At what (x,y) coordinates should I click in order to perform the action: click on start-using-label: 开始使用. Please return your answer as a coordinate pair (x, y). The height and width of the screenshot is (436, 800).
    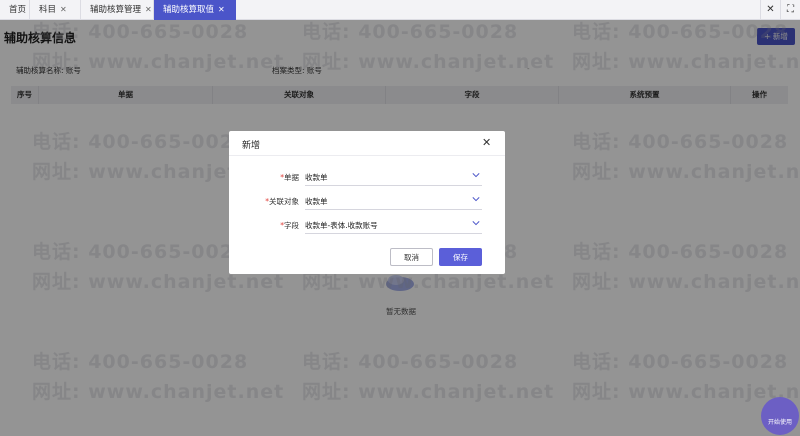
    Looking at the image, I should click on (779, 422).